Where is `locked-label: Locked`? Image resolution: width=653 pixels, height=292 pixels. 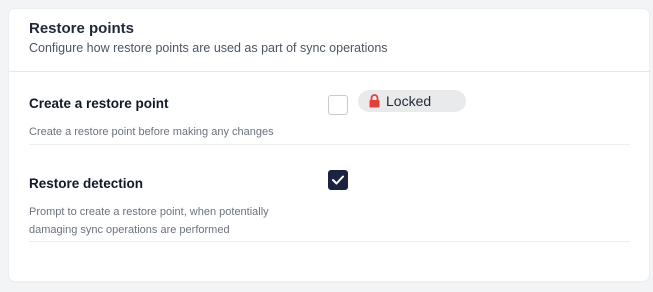
locked-label: Locked is located at coordinates (409, 101).